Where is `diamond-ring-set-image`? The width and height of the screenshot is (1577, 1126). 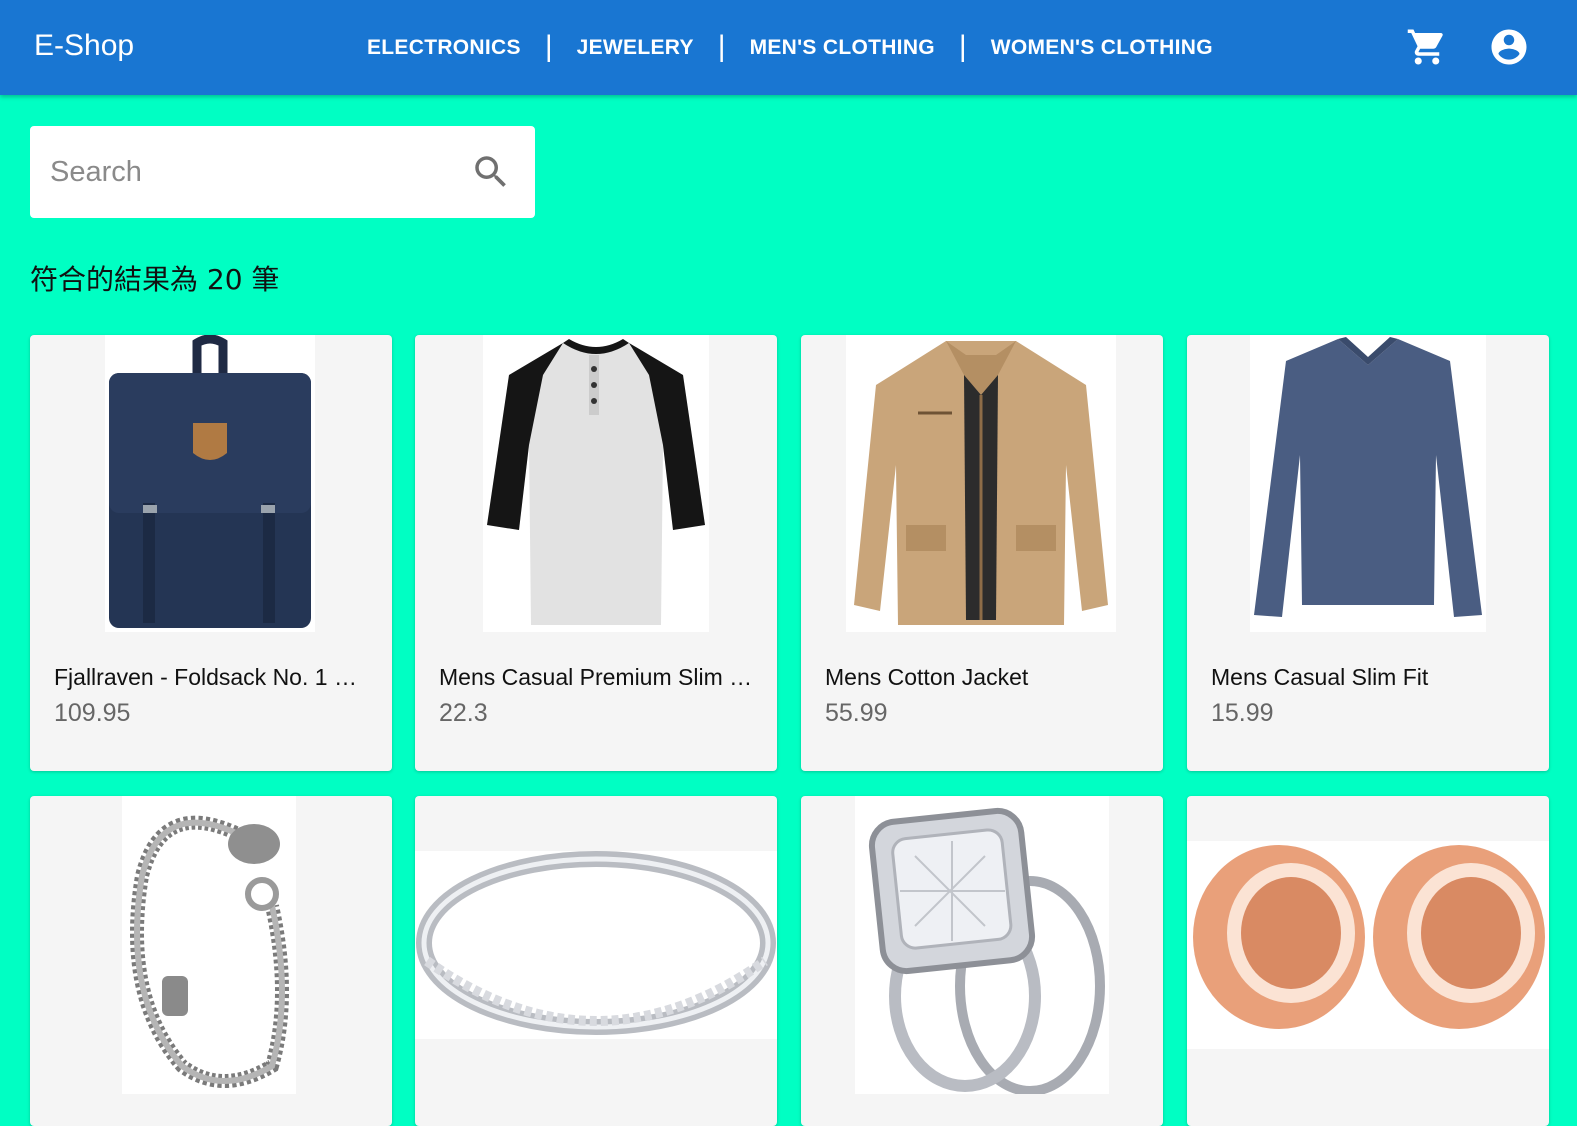 diamond-ring-set-image is located at coordinates (982, 945).